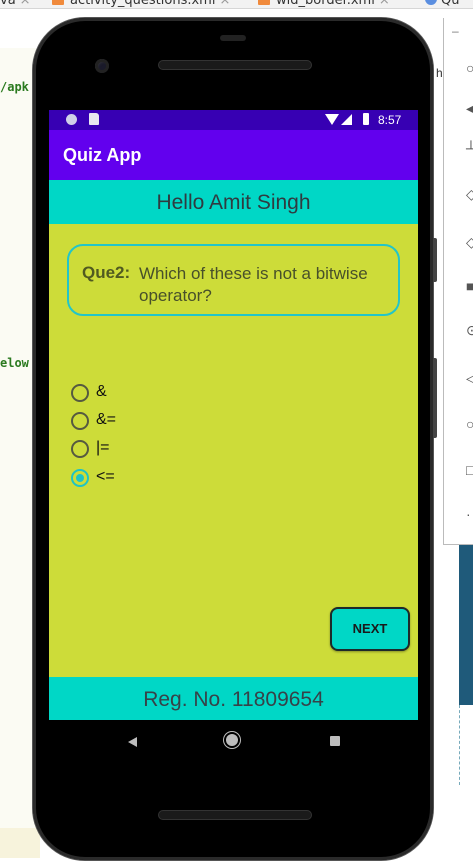 The width and height of the screenshot is (473, 866). I want to click on app-title: Quiz App, so click(102, 155).